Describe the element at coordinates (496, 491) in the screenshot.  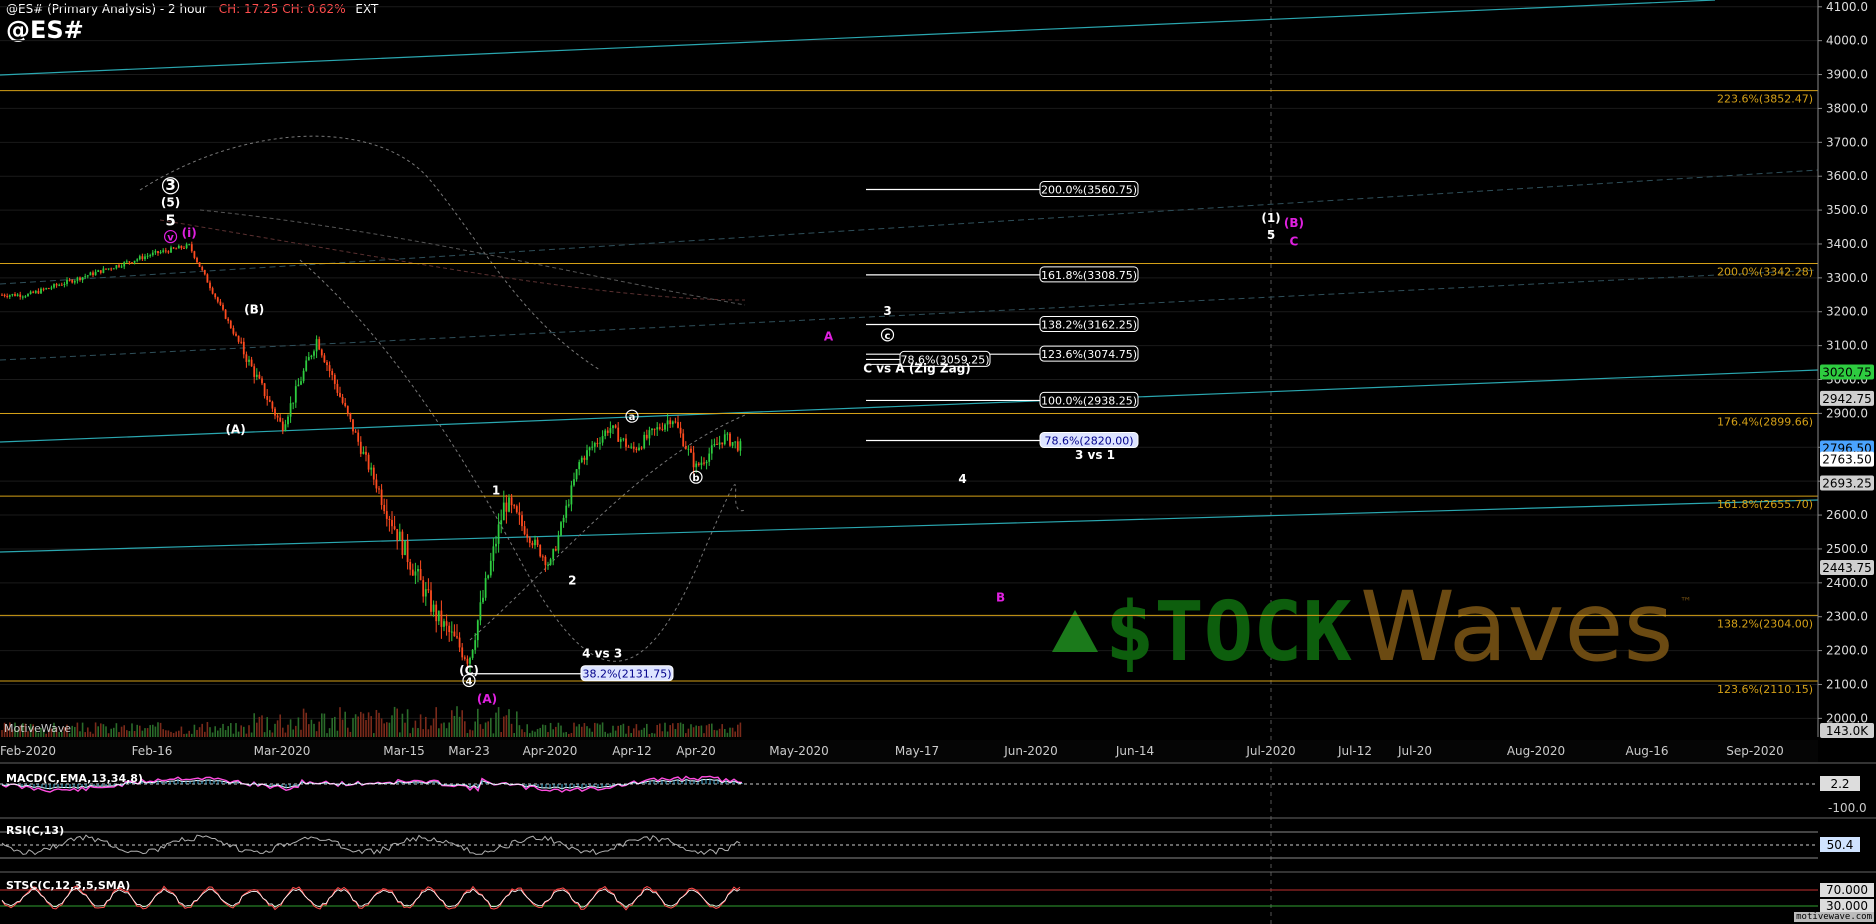
I see `wave-label: 1` at that location.